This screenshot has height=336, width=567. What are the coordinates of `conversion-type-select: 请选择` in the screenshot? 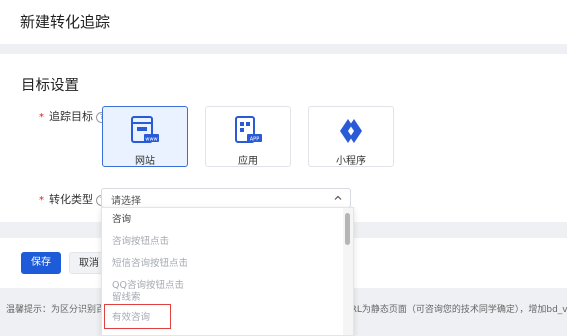 It's located at (226, 198).